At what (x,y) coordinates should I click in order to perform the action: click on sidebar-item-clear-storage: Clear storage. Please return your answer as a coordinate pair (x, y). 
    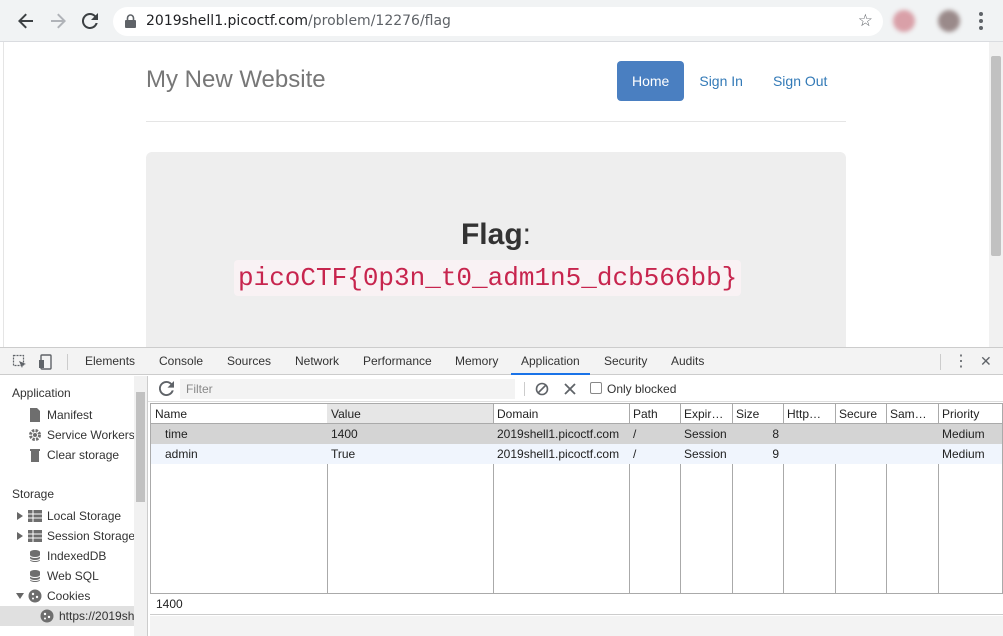
    Looking at the image, I should click on (67, 455).